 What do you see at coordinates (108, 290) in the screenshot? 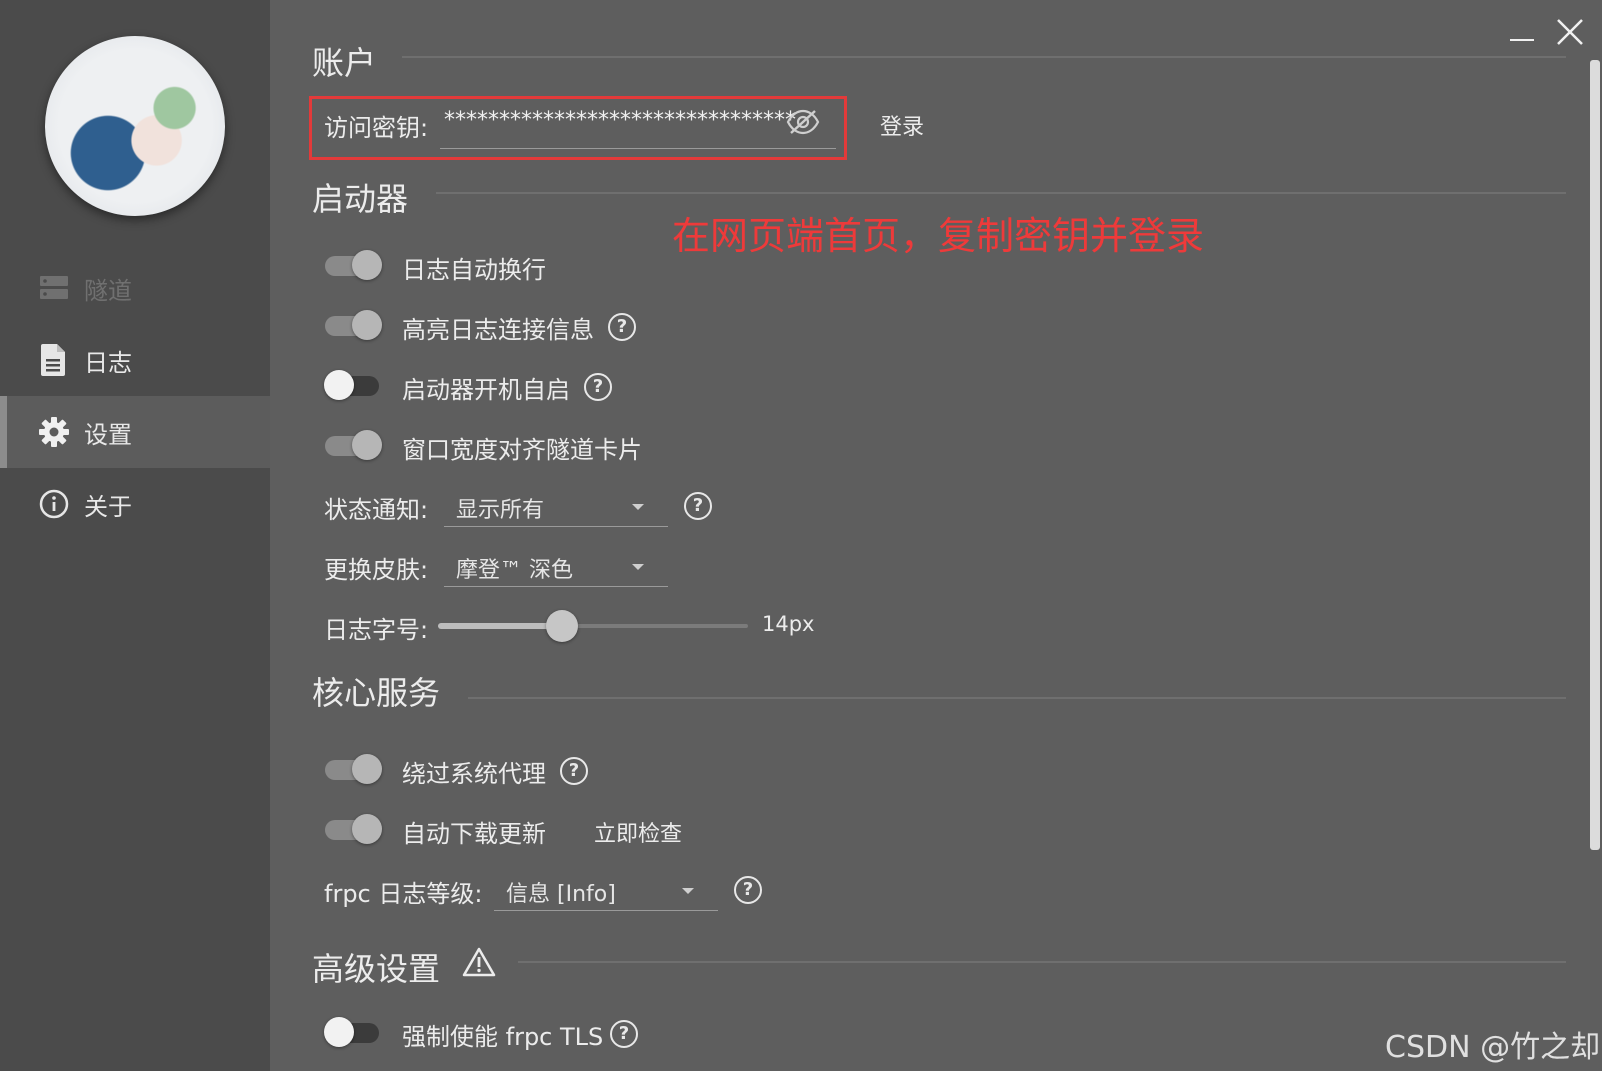
I see `sidebar-item-label: 隧道` at bounding box center [108, 290].